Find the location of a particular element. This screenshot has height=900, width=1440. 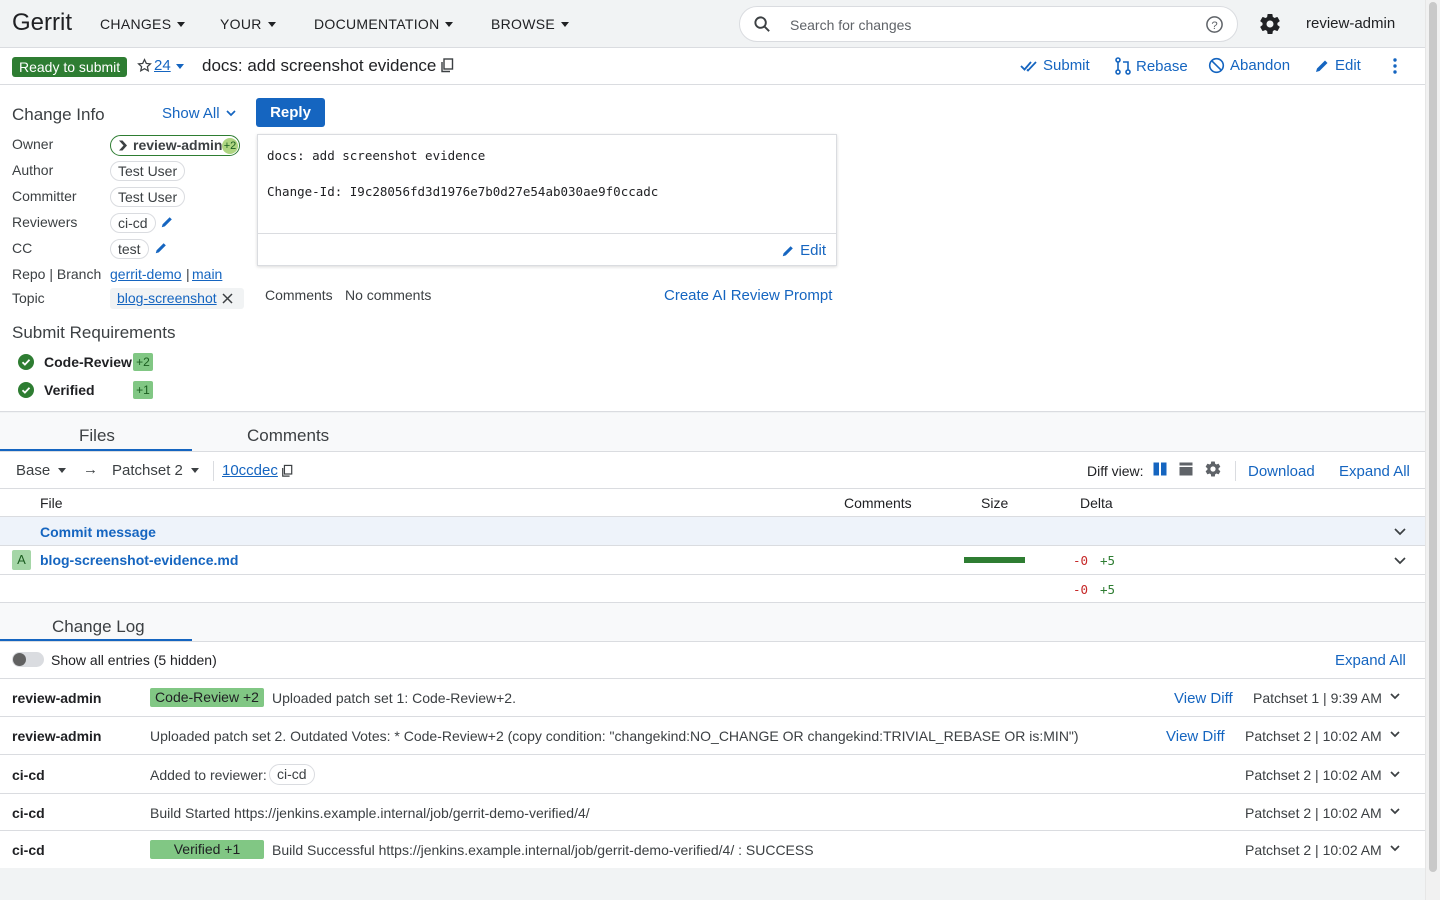

submit-button: Submit is located at coordinates (1055, 65).